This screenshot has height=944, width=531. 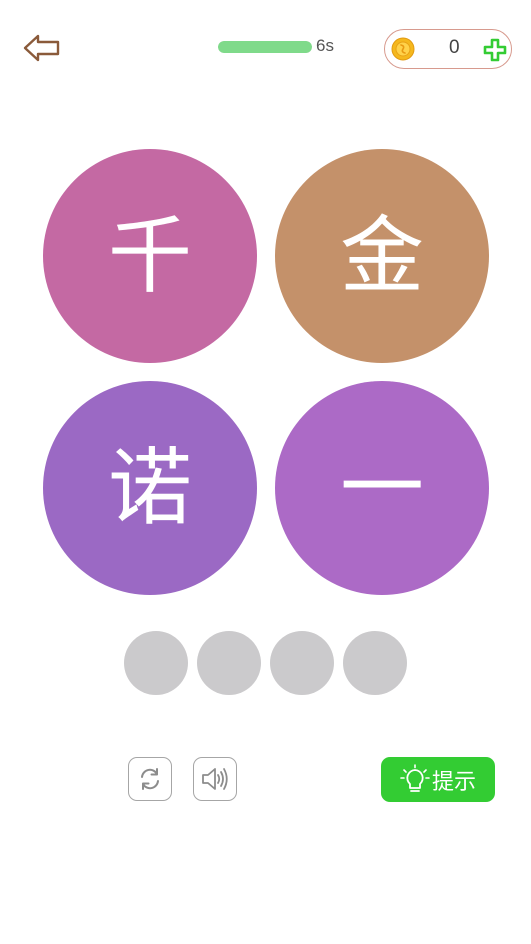 I want to click on back-arrow-icon, so click(x=41, y=48).